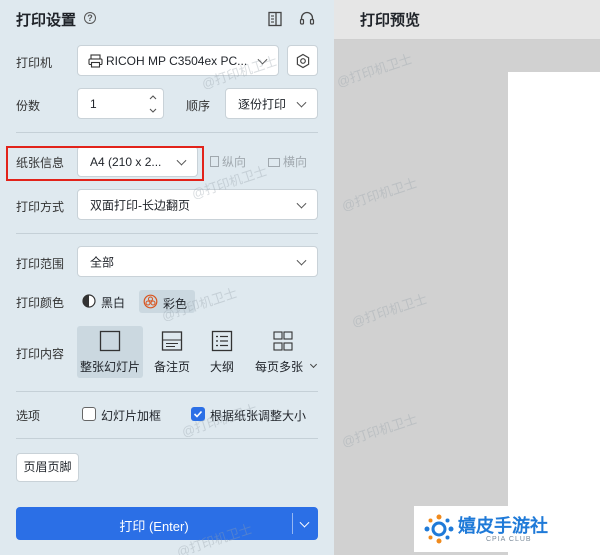 This screenshot has height=555, width=600. I want to click on notes-icon, so click(172, 341).